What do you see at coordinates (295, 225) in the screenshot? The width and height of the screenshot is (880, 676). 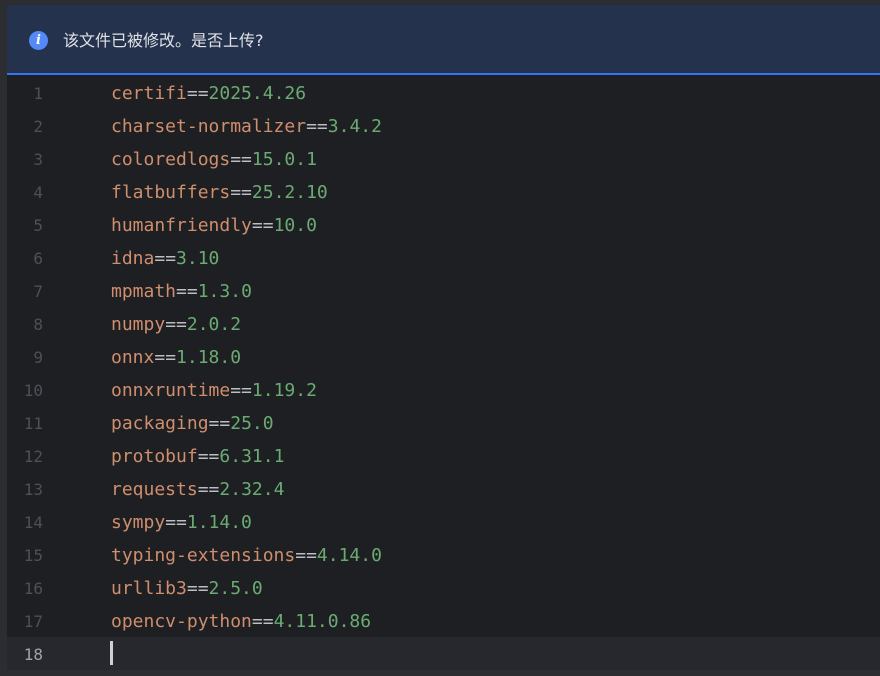 I see `package-version: 10.0` at bounding box center [295, 225].